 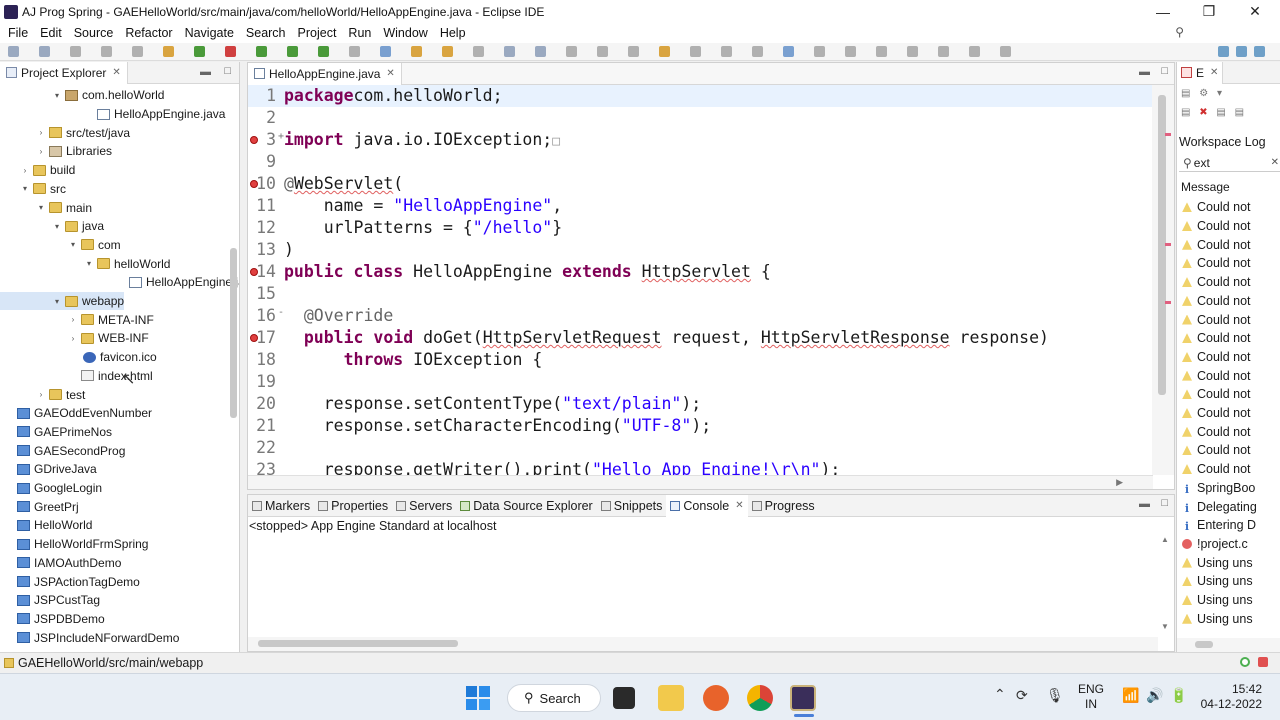 What do you see at coordinates (1245, 662) in the screenshot?
I see `google-status-icon` at bounding box center [1245, 662].